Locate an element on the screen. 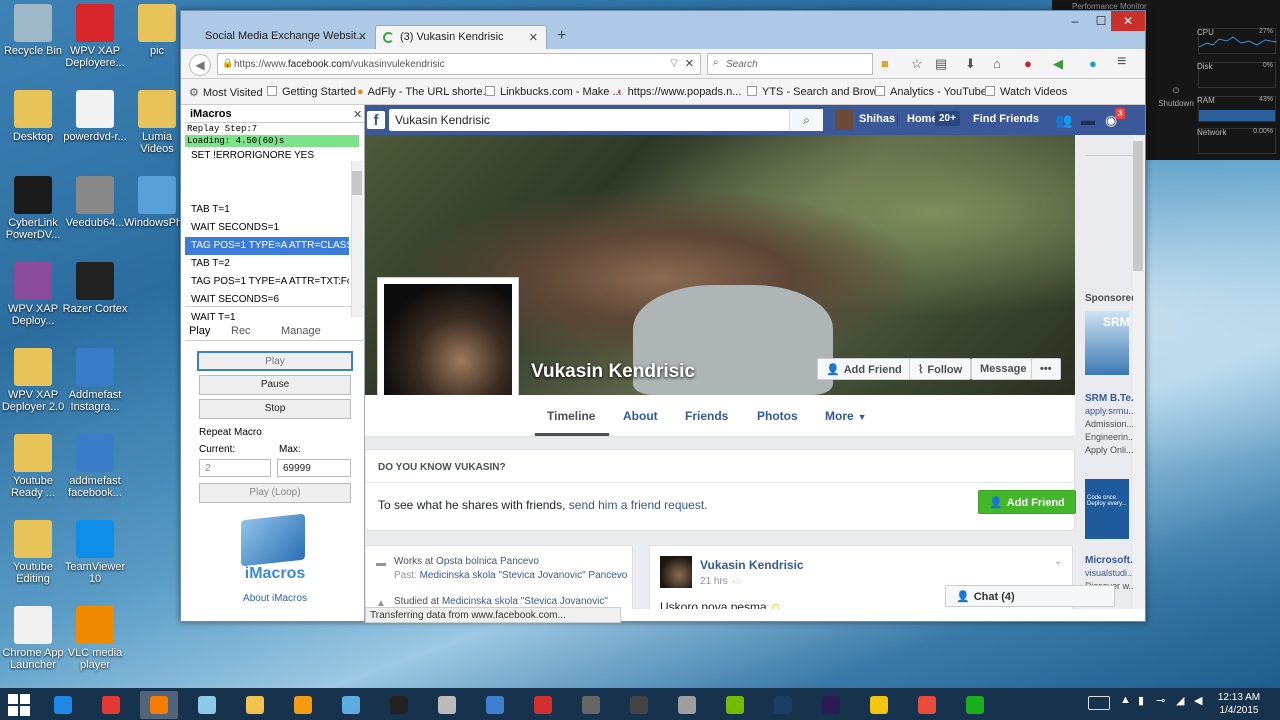 The height and width of the screenshot is (720, 1280). facebook-logo-icon: f is located at coordinates (376, 120).